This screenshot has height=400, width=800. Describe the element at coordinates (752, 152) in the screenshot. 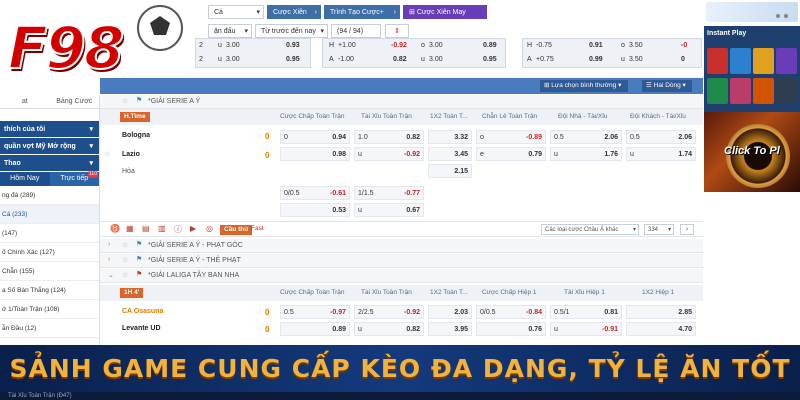

I see `casino-promo: Click To Pl` at that location.